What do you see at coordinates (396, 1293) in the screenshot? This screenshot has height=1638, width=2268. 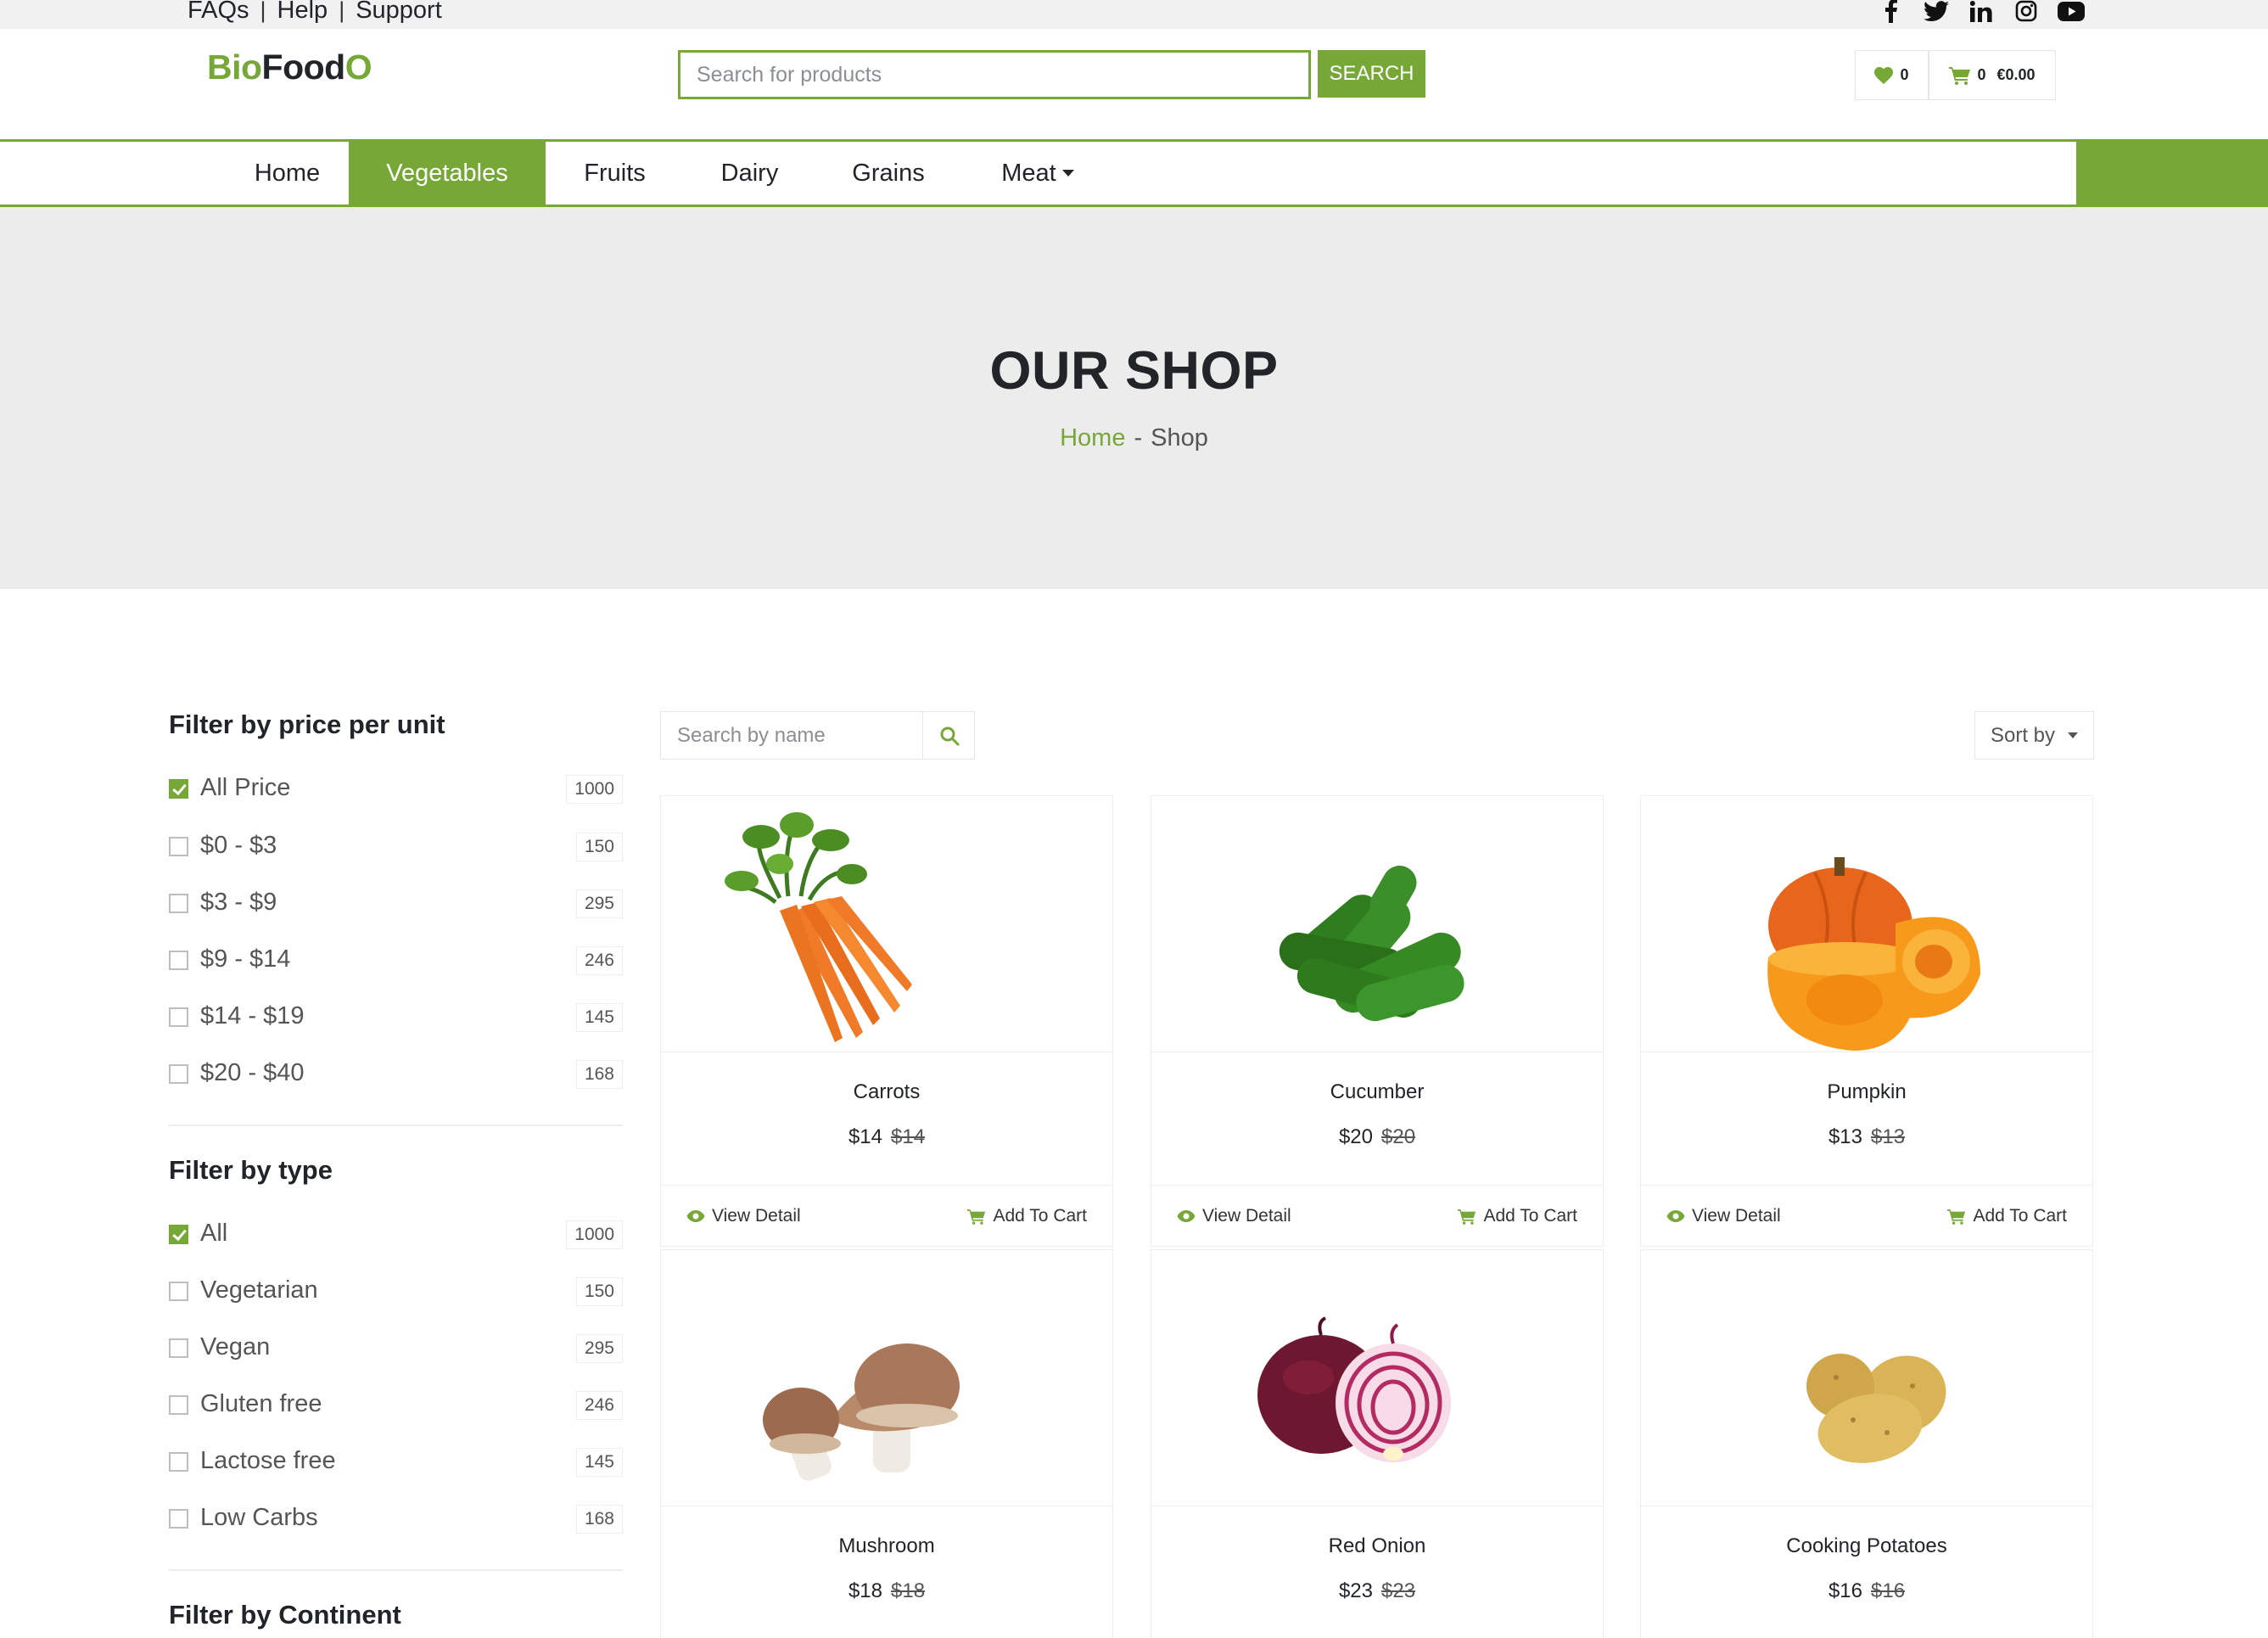 I see `type-filter-option: Vegetarian 150` at bounding box center [396, 1293].